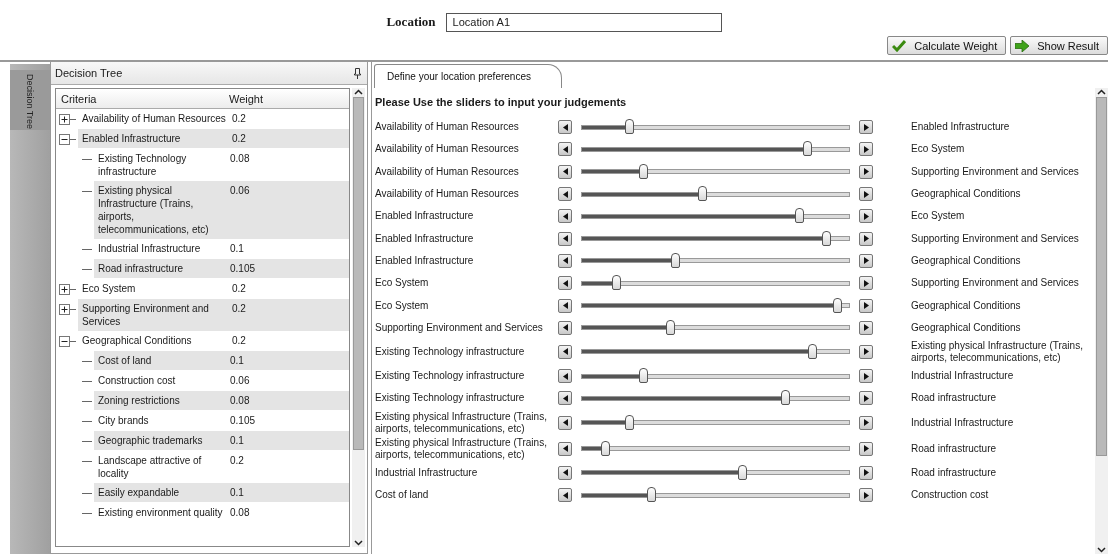 This screenshot has height=554, width=1108. What do you see at coordinates (30, 309) in the screenshot?
I see `side-tab: Decision Tree` at bounding box center [30, 309].